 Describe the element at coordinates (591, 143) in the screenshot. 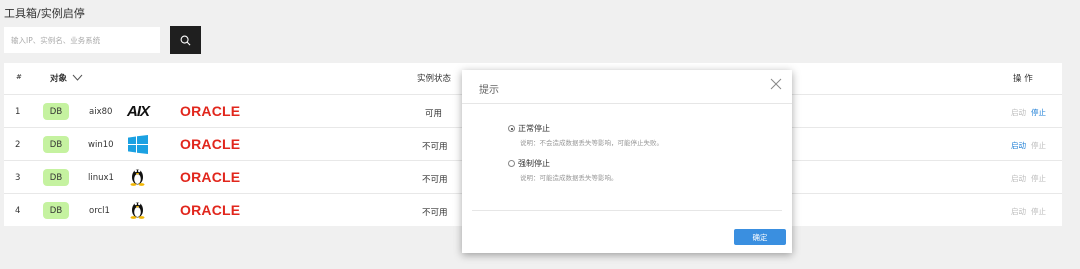

I see `normal-stop-description: 说明：不会造成数据丢失等影响，可能停止失败。` at that location.